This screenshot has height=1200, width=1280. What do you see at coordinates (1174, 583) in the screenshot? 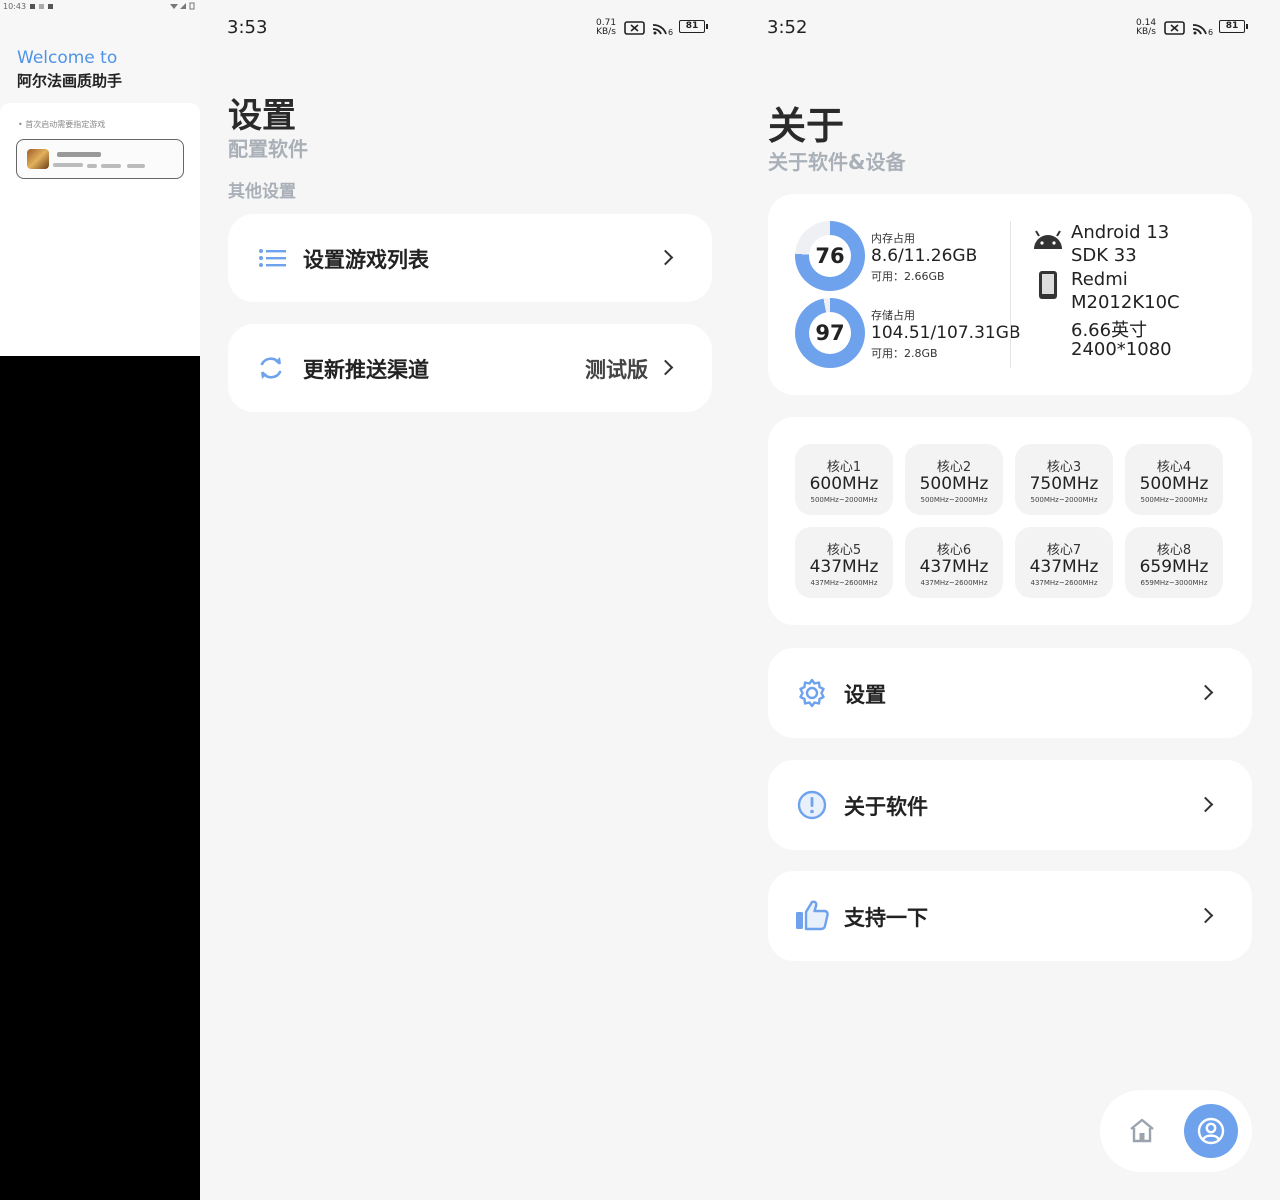
I see `core-range: 659MHz~3000MHz` at bounding box center [1174, 583].